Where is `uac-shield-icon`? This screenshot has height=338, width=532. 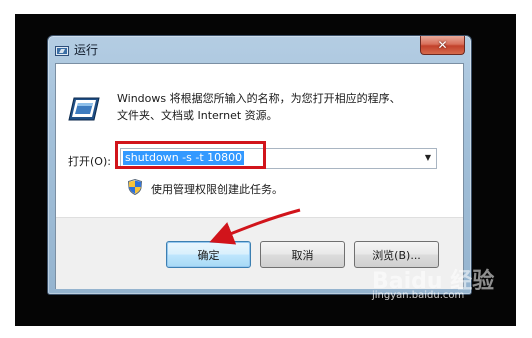 uac-shield-icon is located at coordinates (135, 187).